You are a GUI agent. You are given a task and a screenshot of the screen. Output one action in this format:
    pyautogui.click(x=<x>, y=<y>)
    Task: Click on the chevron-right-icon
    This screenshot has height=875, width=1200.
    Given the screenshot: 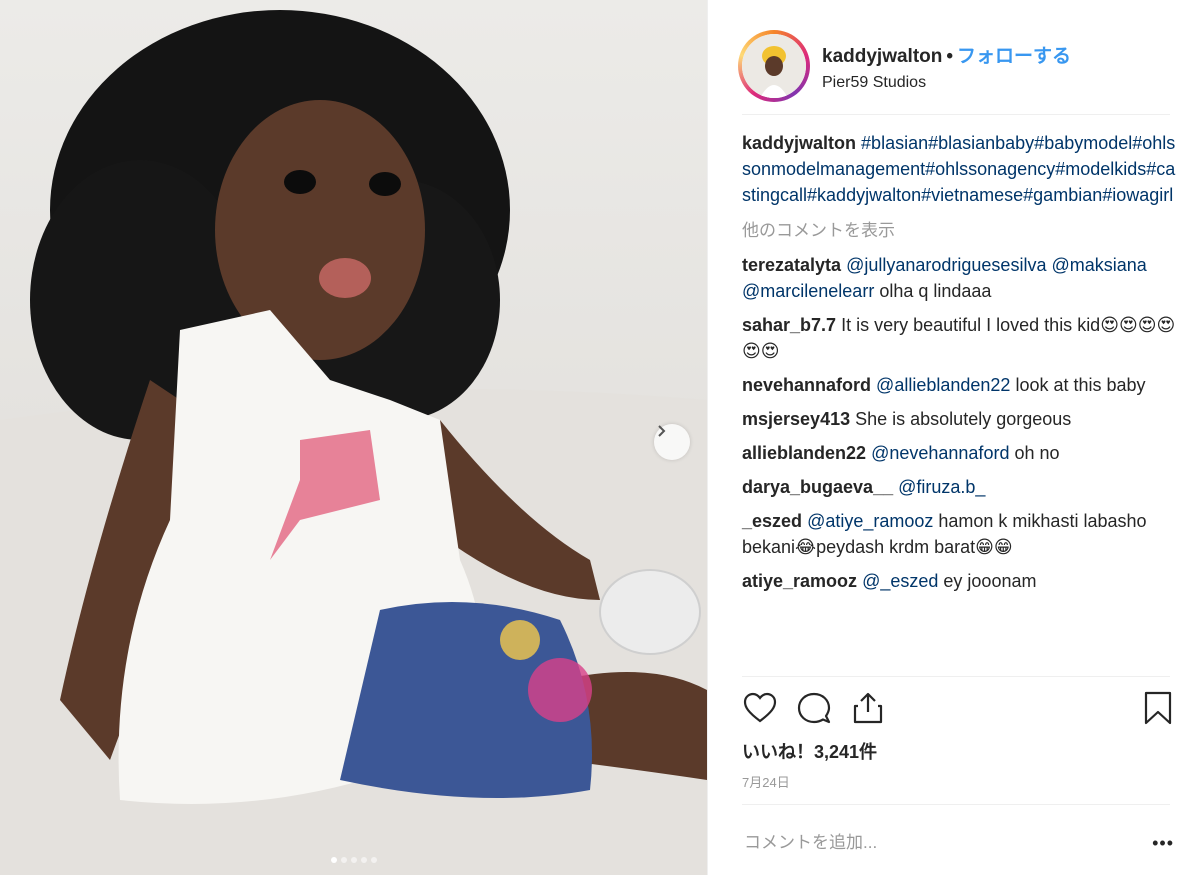 What is the action you would take?
    pyautogui.click(x=662, y=431)
    